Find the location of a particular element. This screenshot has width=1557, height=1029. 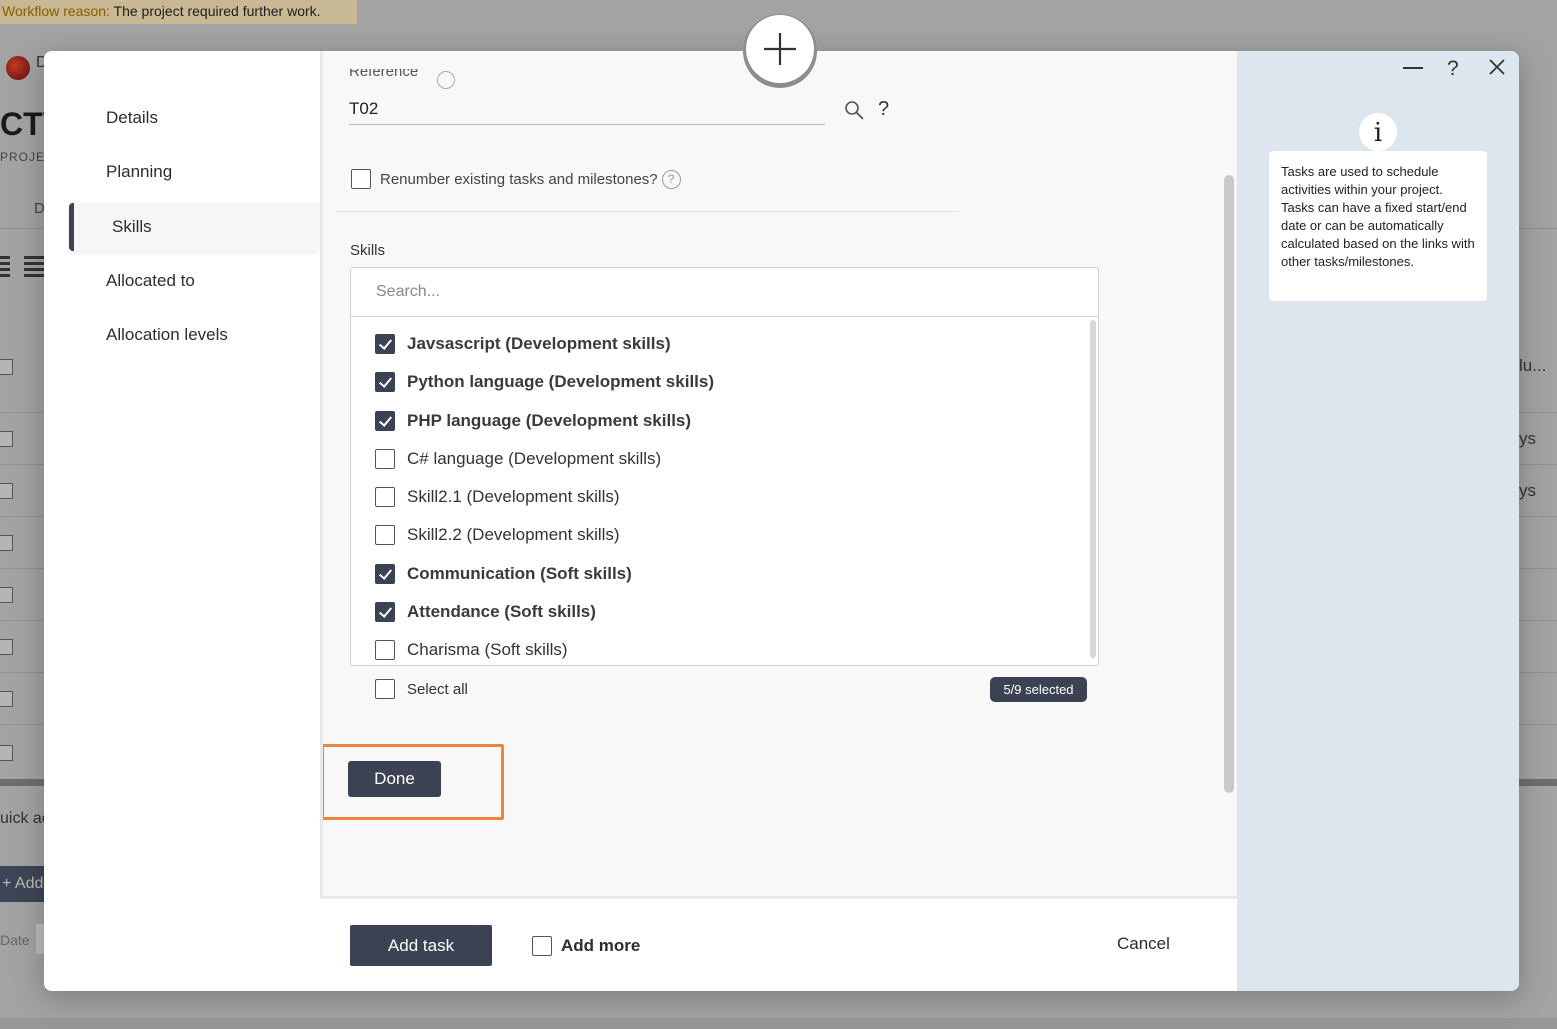

skill-item: PHP language (Development skills) is located at coordinates (533, 421).